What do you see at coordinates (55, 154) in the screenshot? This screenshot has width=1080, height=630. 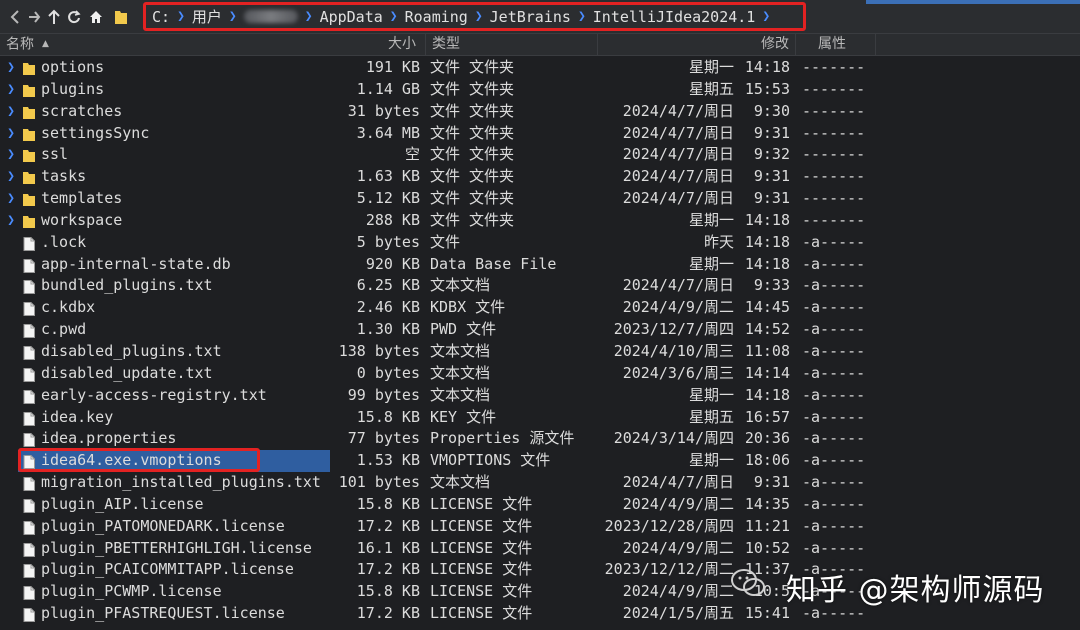 I see `file-name: ssl` at bounding box center [55, 154].